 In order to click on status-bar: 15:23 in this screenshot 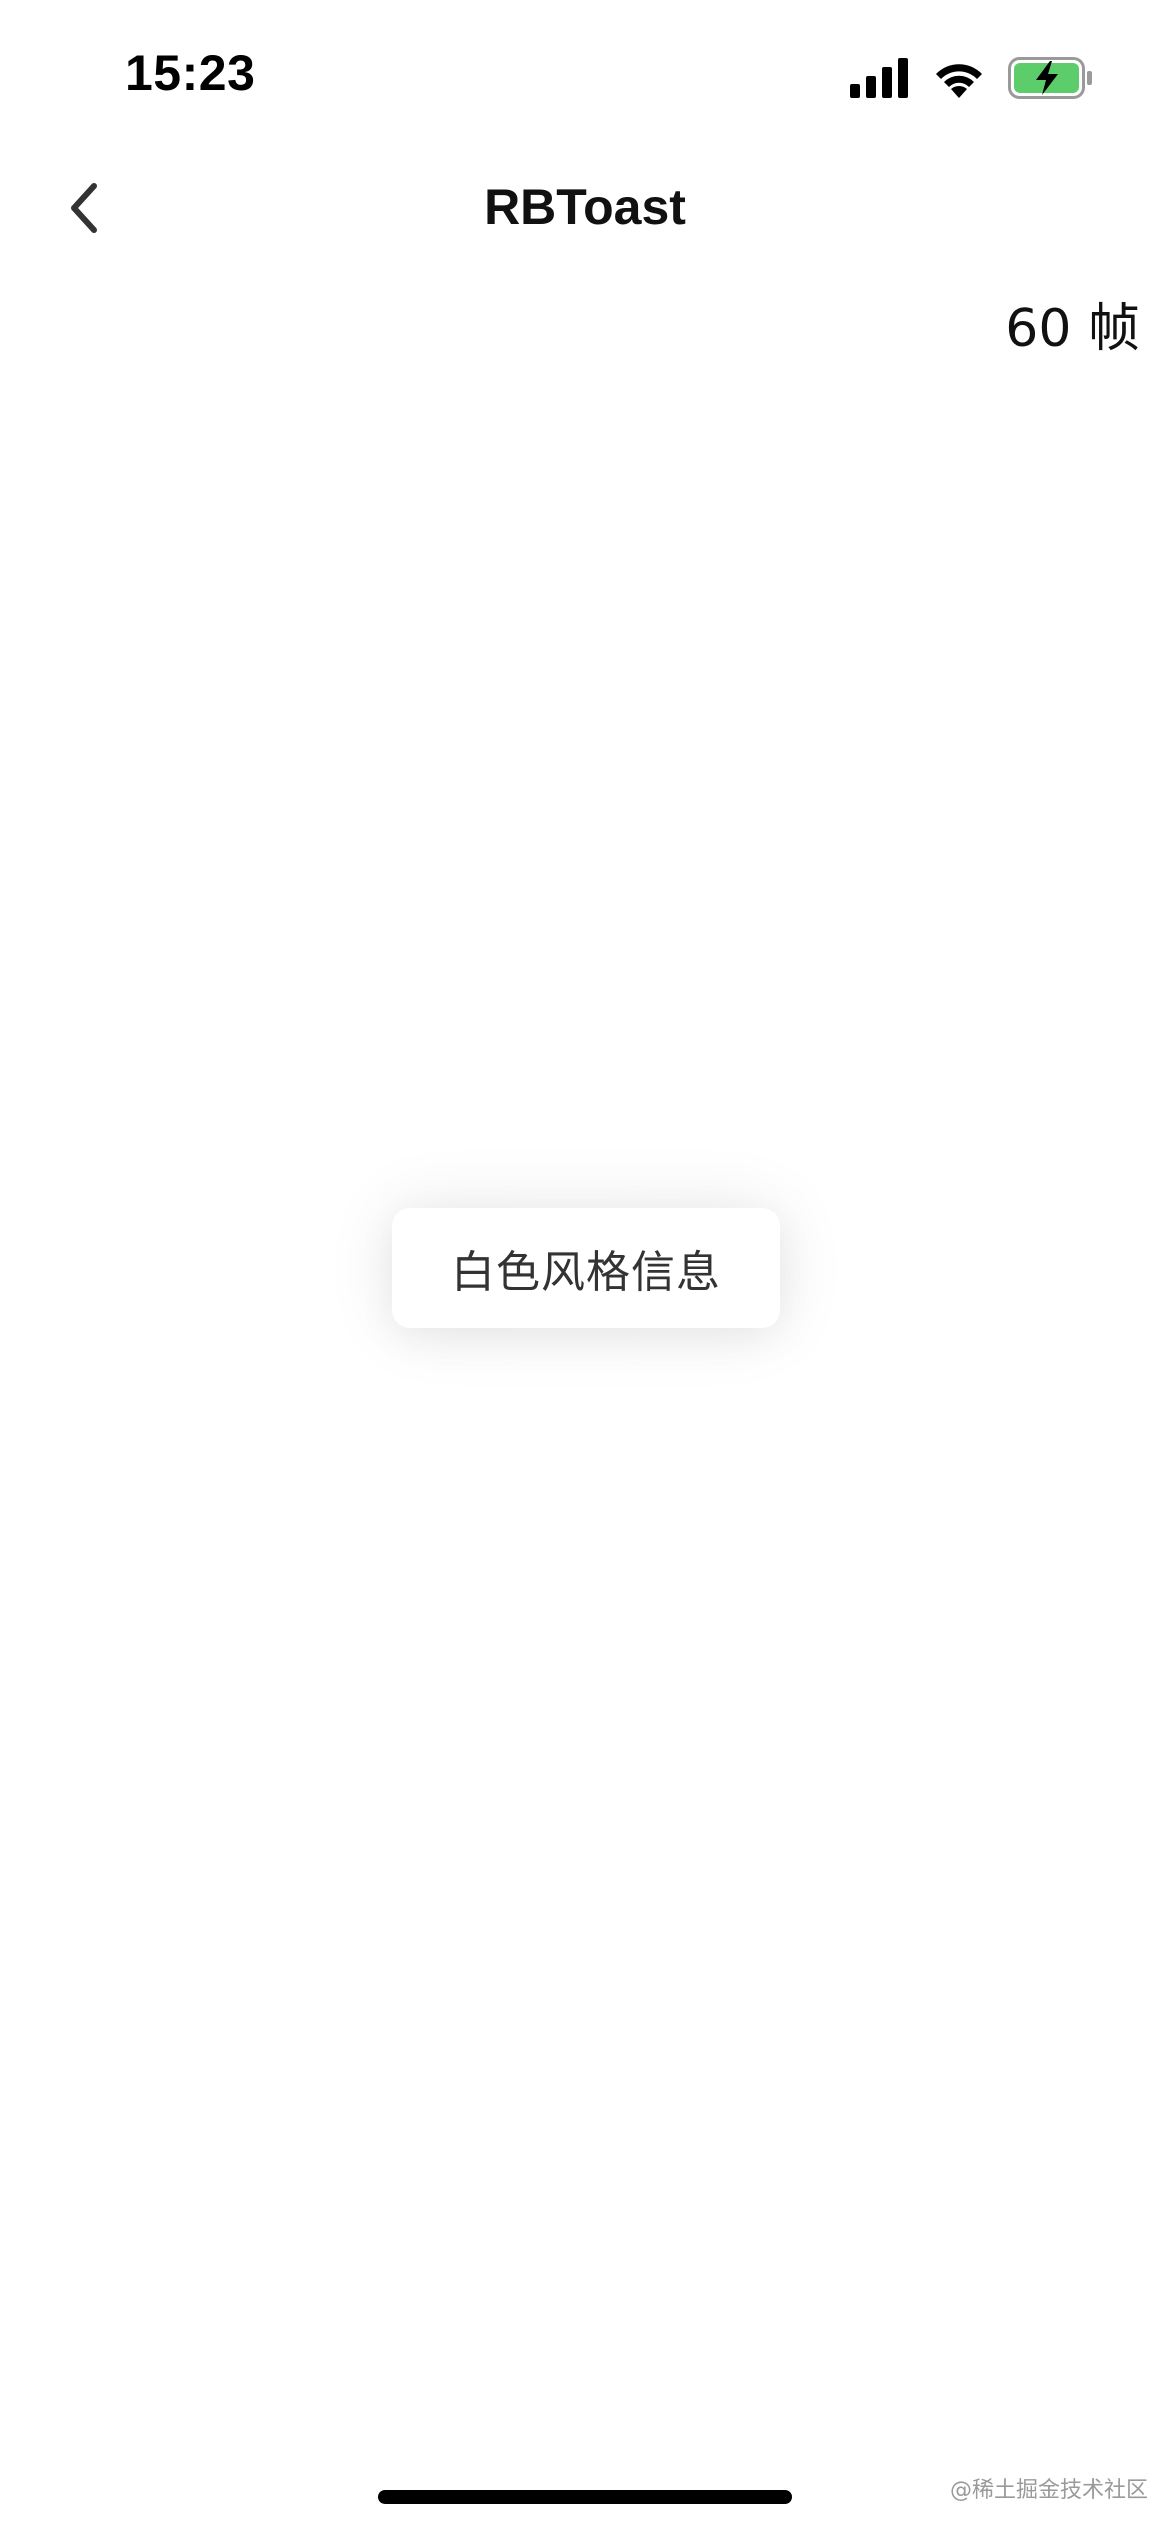, I will do `click(585, 70)`.